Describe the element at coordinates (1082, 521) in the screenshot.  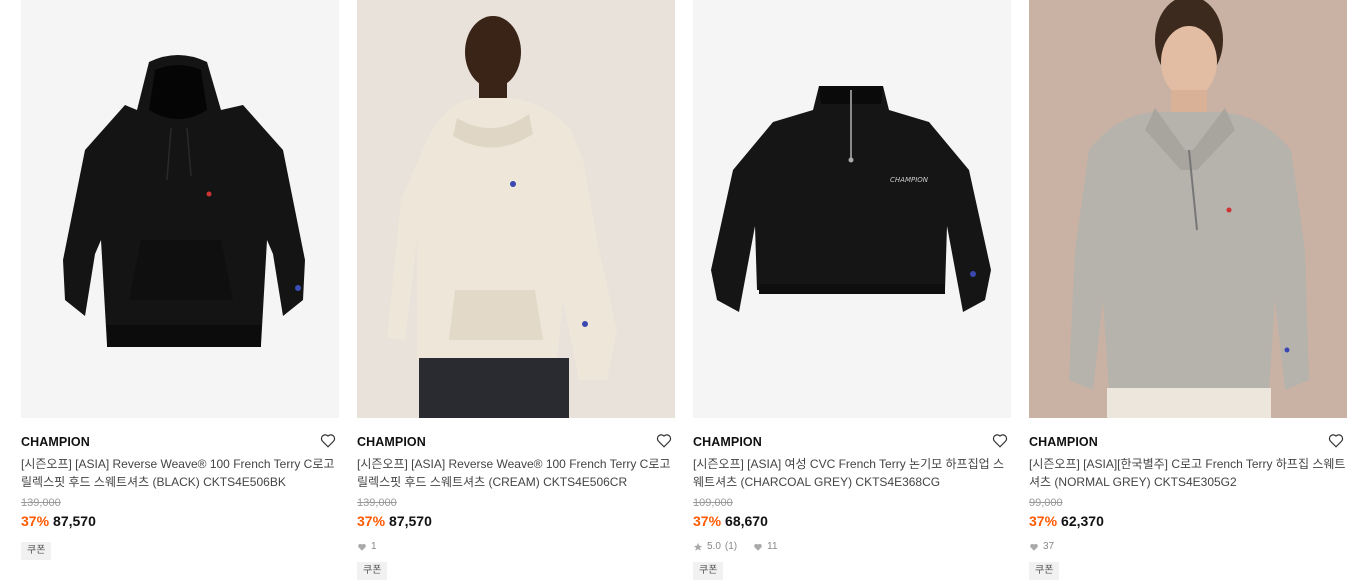
I see `sale-price: 62,370` at that location.